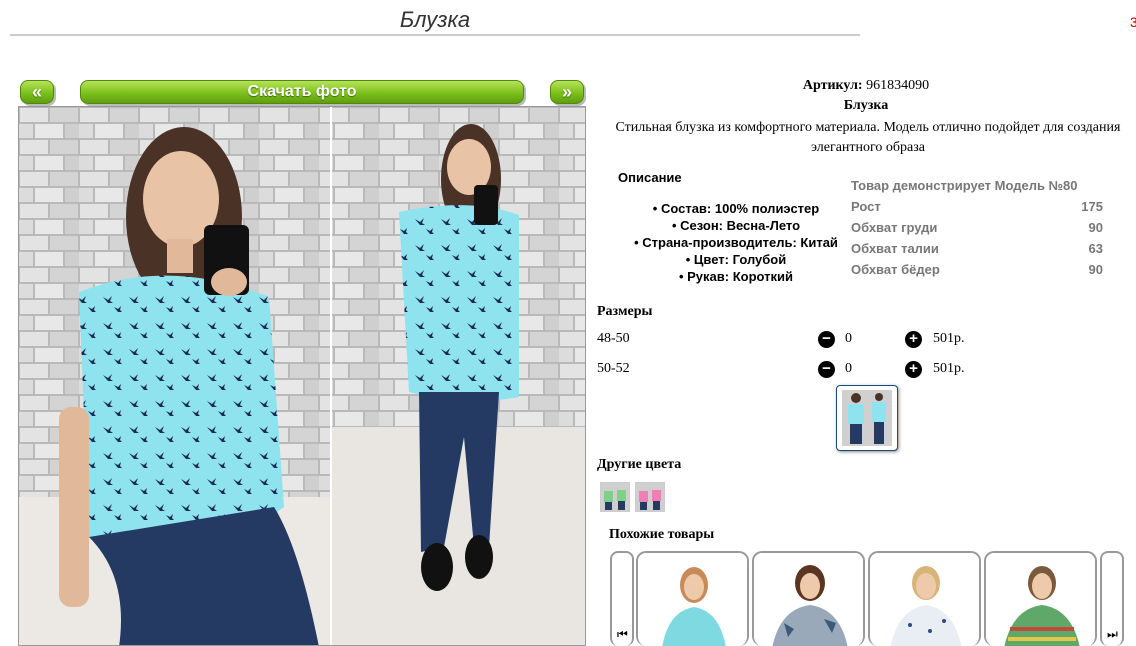 This screenshot has height=646, width=1136. Describe the element at coordinates (1112, 598) in the screenshot. I see `carousel-next-button: ⏭` at that location.